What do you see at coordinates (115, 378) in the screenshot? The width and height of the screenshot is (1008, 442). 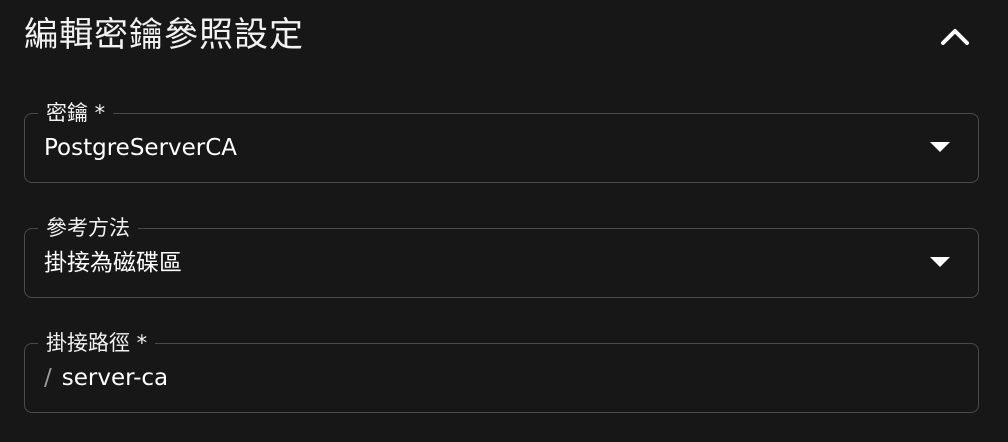 I see `mount-path-value: server-ca` at bounding box center [115, 378].